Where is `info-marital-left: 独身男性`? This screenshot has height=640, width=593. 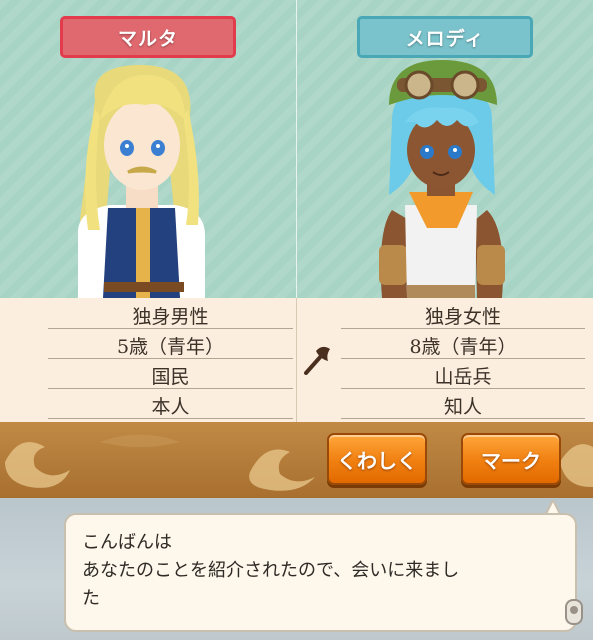
info-marital-left: 独身男性 is located at coordinates (170, 317).